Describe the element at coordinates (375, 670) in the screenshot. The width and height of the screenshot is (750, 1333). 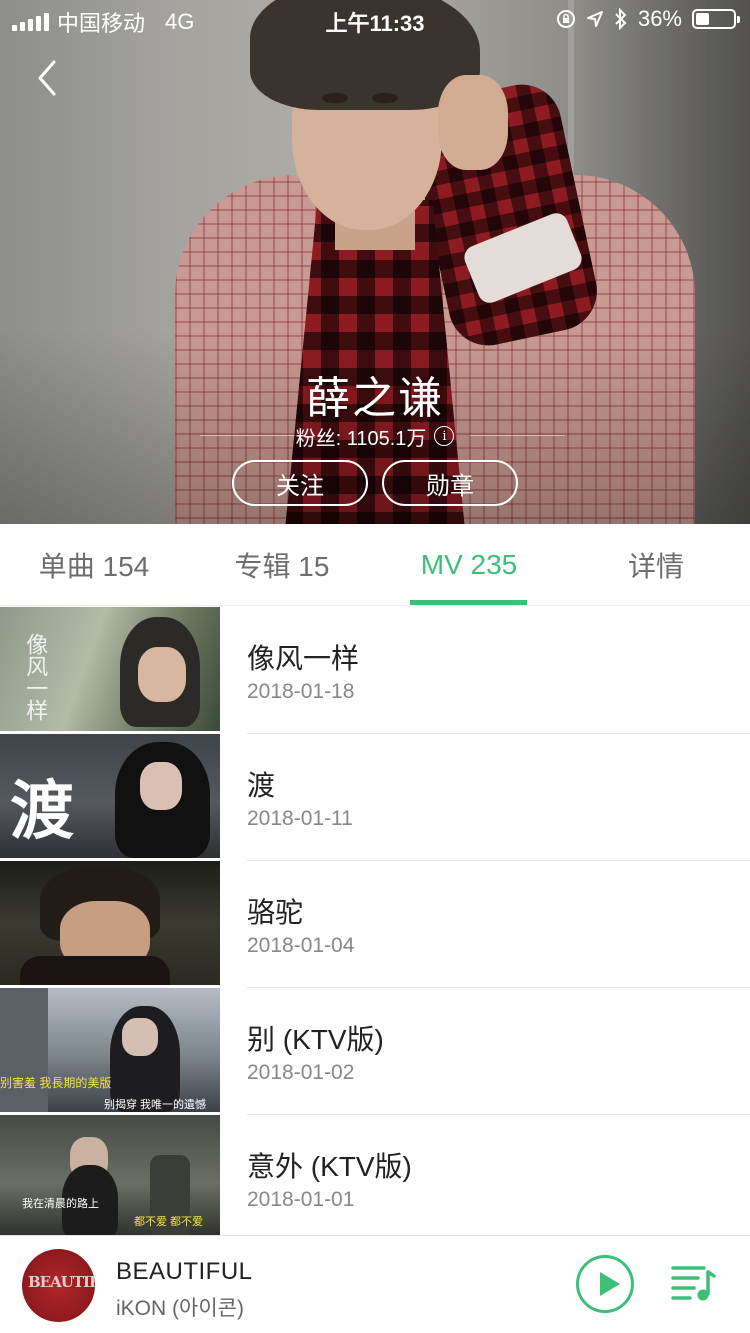
I see `list-item: 像风一样 像风一样 2018-01-18` at that location.